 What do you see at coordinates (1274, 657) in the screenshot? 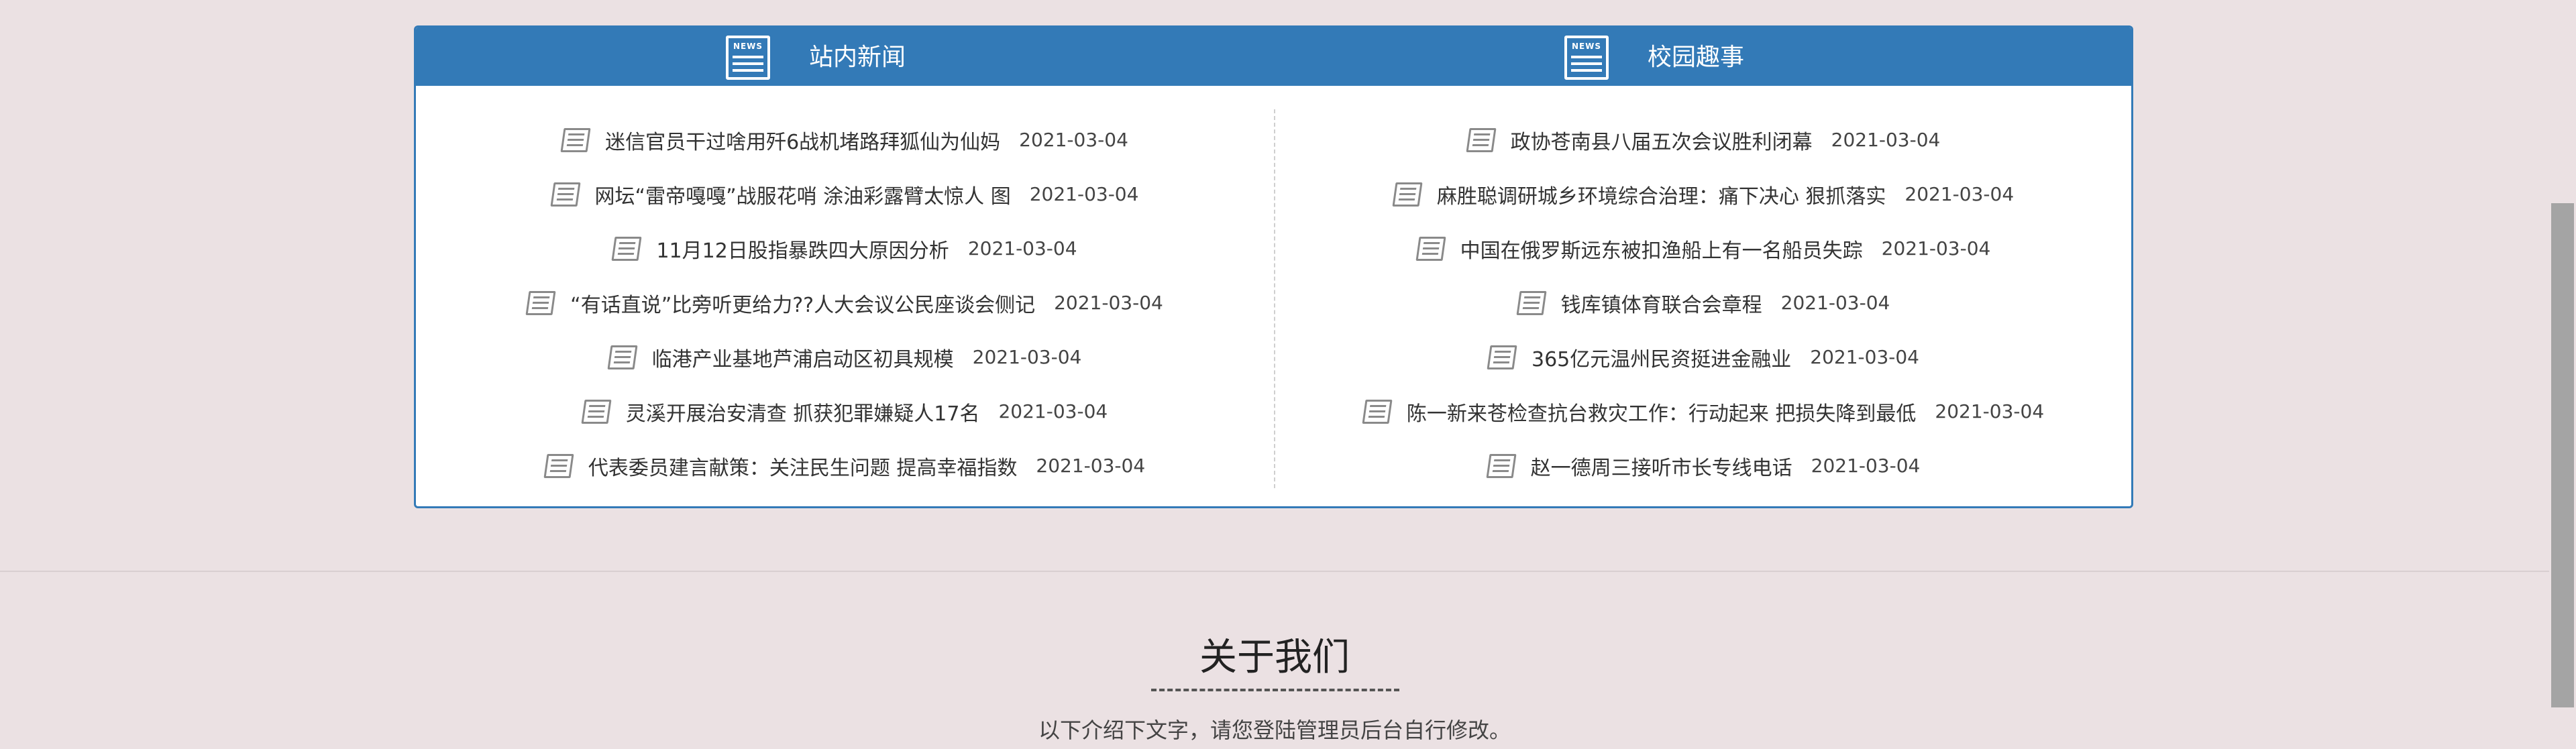
I see `about-us-title: 关于我们` at bounding box center [1274, 657].